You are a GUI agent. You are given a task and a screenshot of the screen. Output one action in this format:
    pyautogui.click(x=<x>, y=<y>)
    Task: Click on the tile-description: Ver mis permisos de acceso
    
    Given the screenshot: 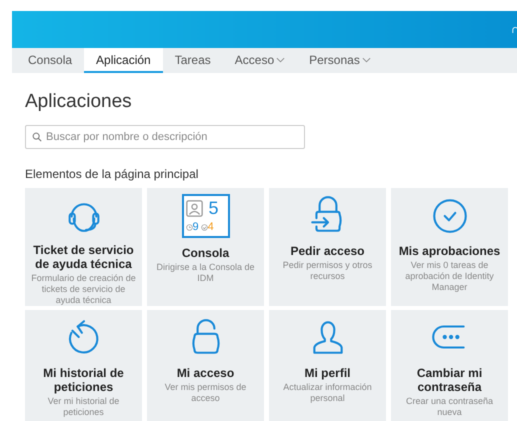 What is the action you would take?
    pyautogui.click(x=206, y=393)
    